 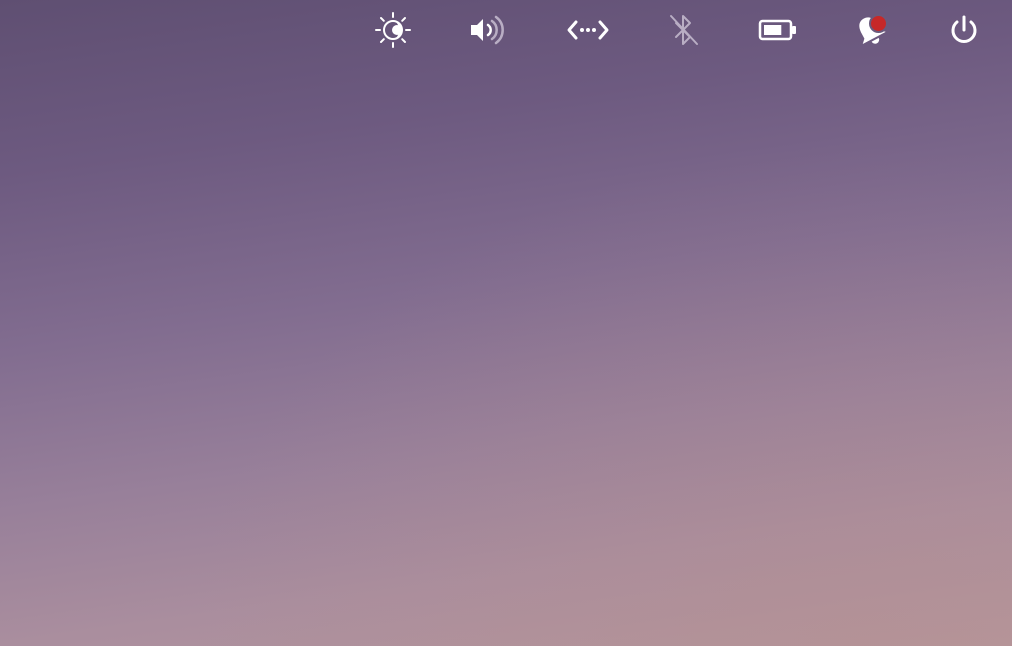 I want to click on bluetooth-indicator, so click(x=683, y=30).